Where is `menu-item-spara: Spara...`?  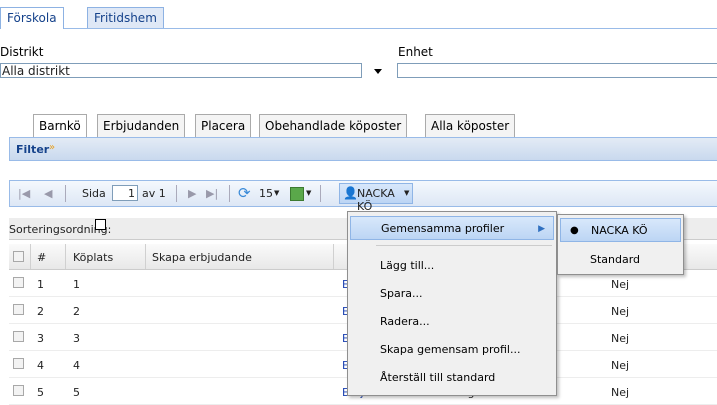
menu-item-spara: Spara... is located at coordinates (452, 294).